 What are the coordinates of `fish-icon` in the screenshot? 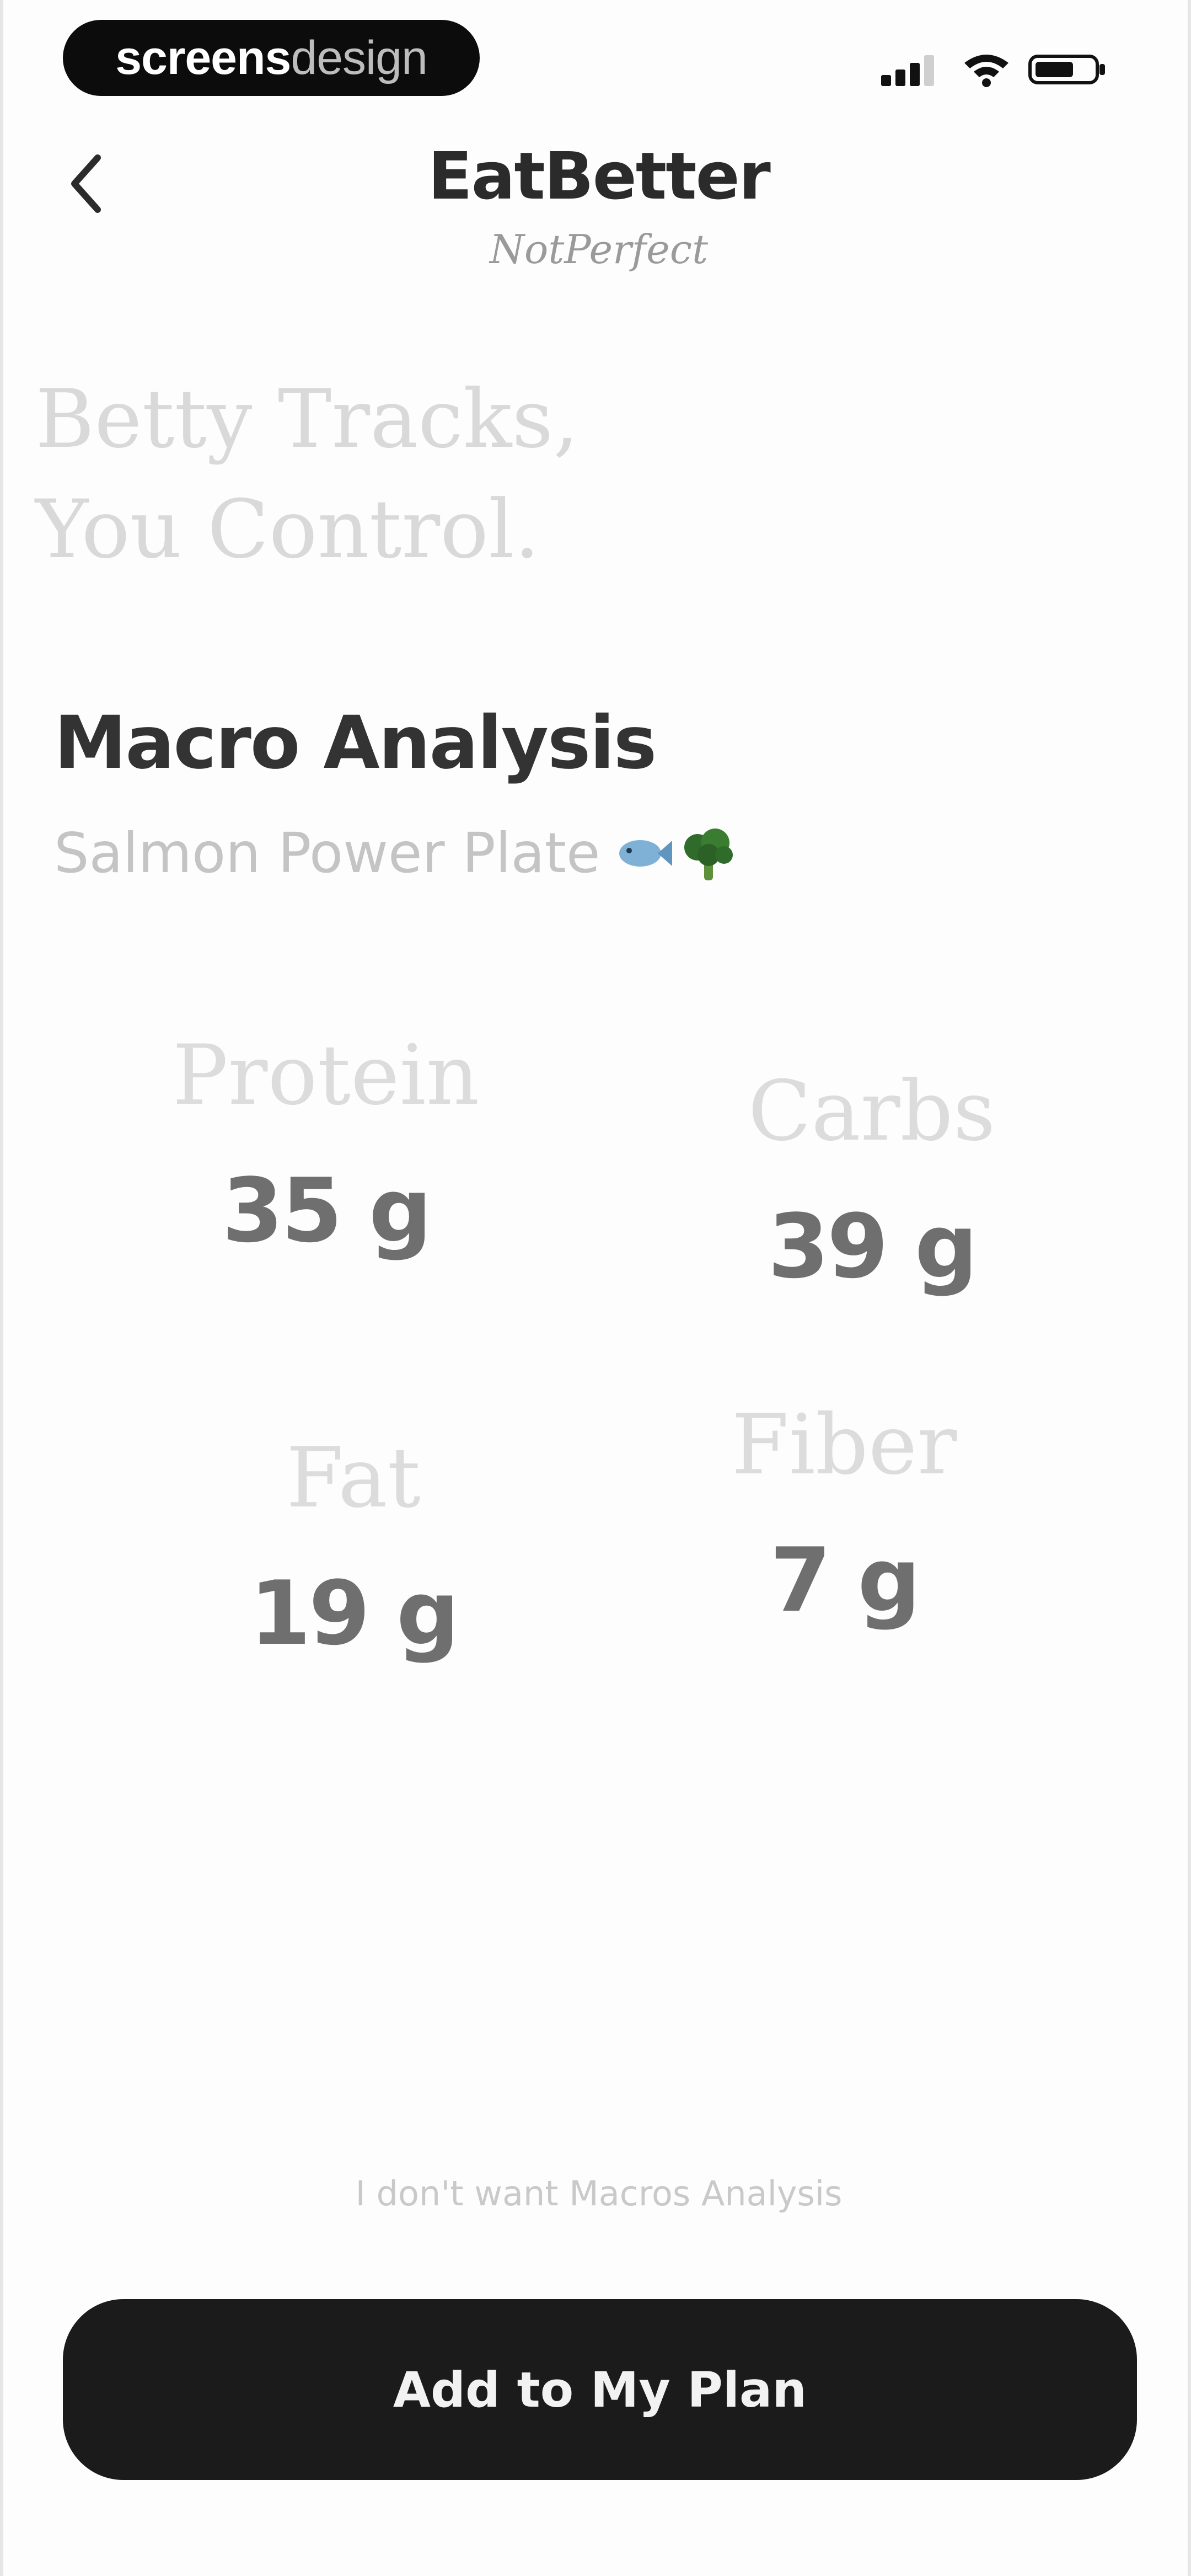 It's located at (645, 853).